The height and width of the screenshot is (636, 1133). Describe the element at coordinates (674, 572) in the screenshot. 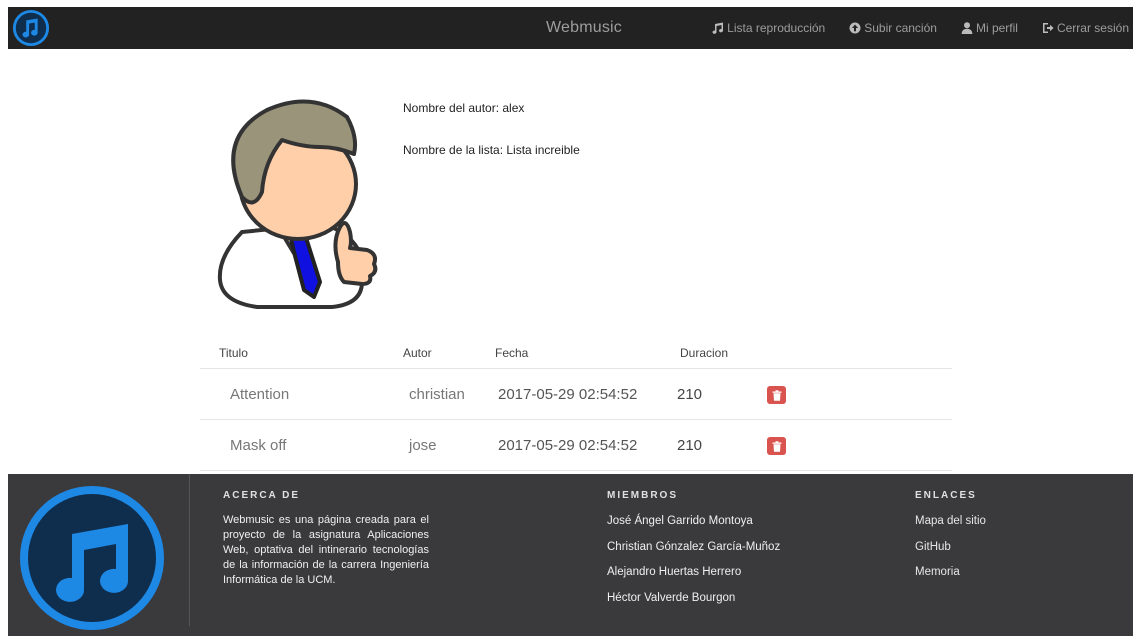

I see `member-item: Alejandro Huertas Herrero` at that location.